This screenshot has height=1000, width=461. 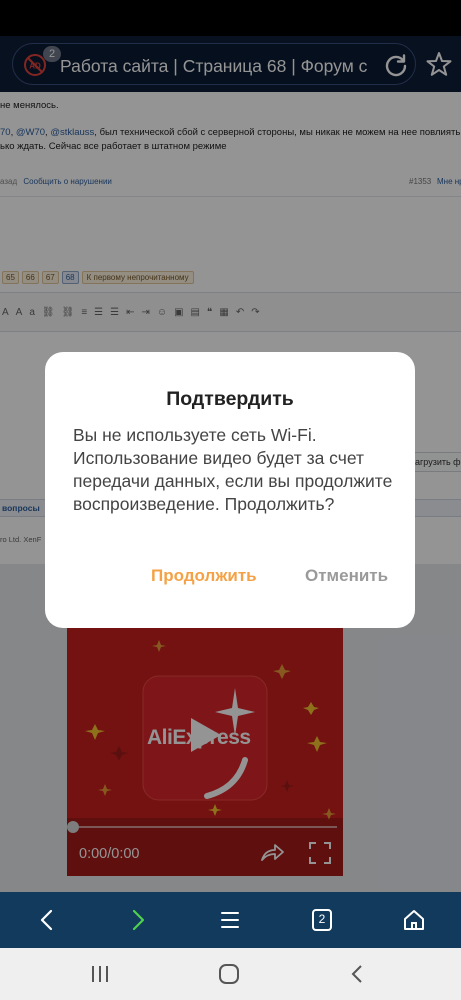 I want to click on menu-icon, so click(x=230, y=920).